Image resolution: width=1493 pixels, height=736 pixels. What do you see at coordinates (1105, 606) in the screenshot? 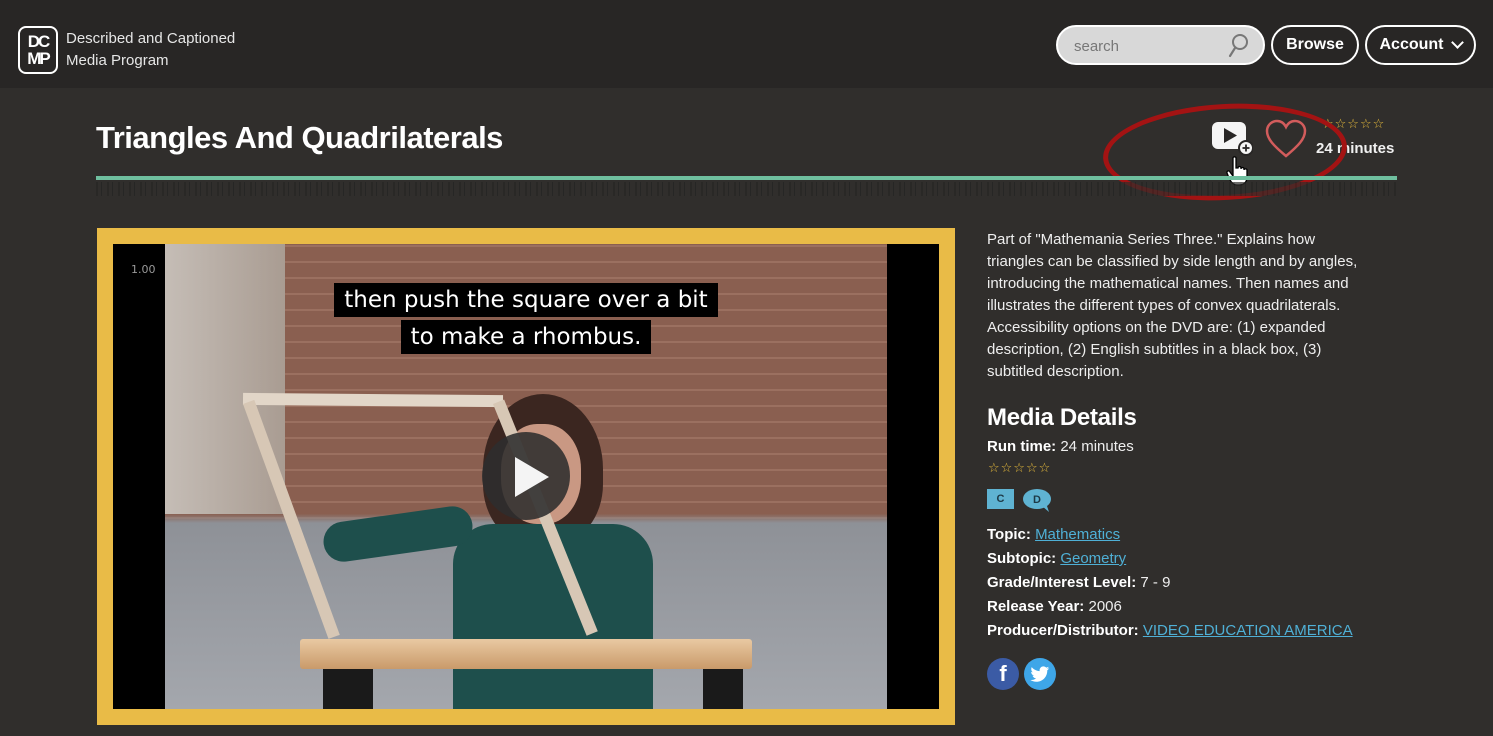
I see `release-year-value: 2006` at bounding box center [1105, 606].